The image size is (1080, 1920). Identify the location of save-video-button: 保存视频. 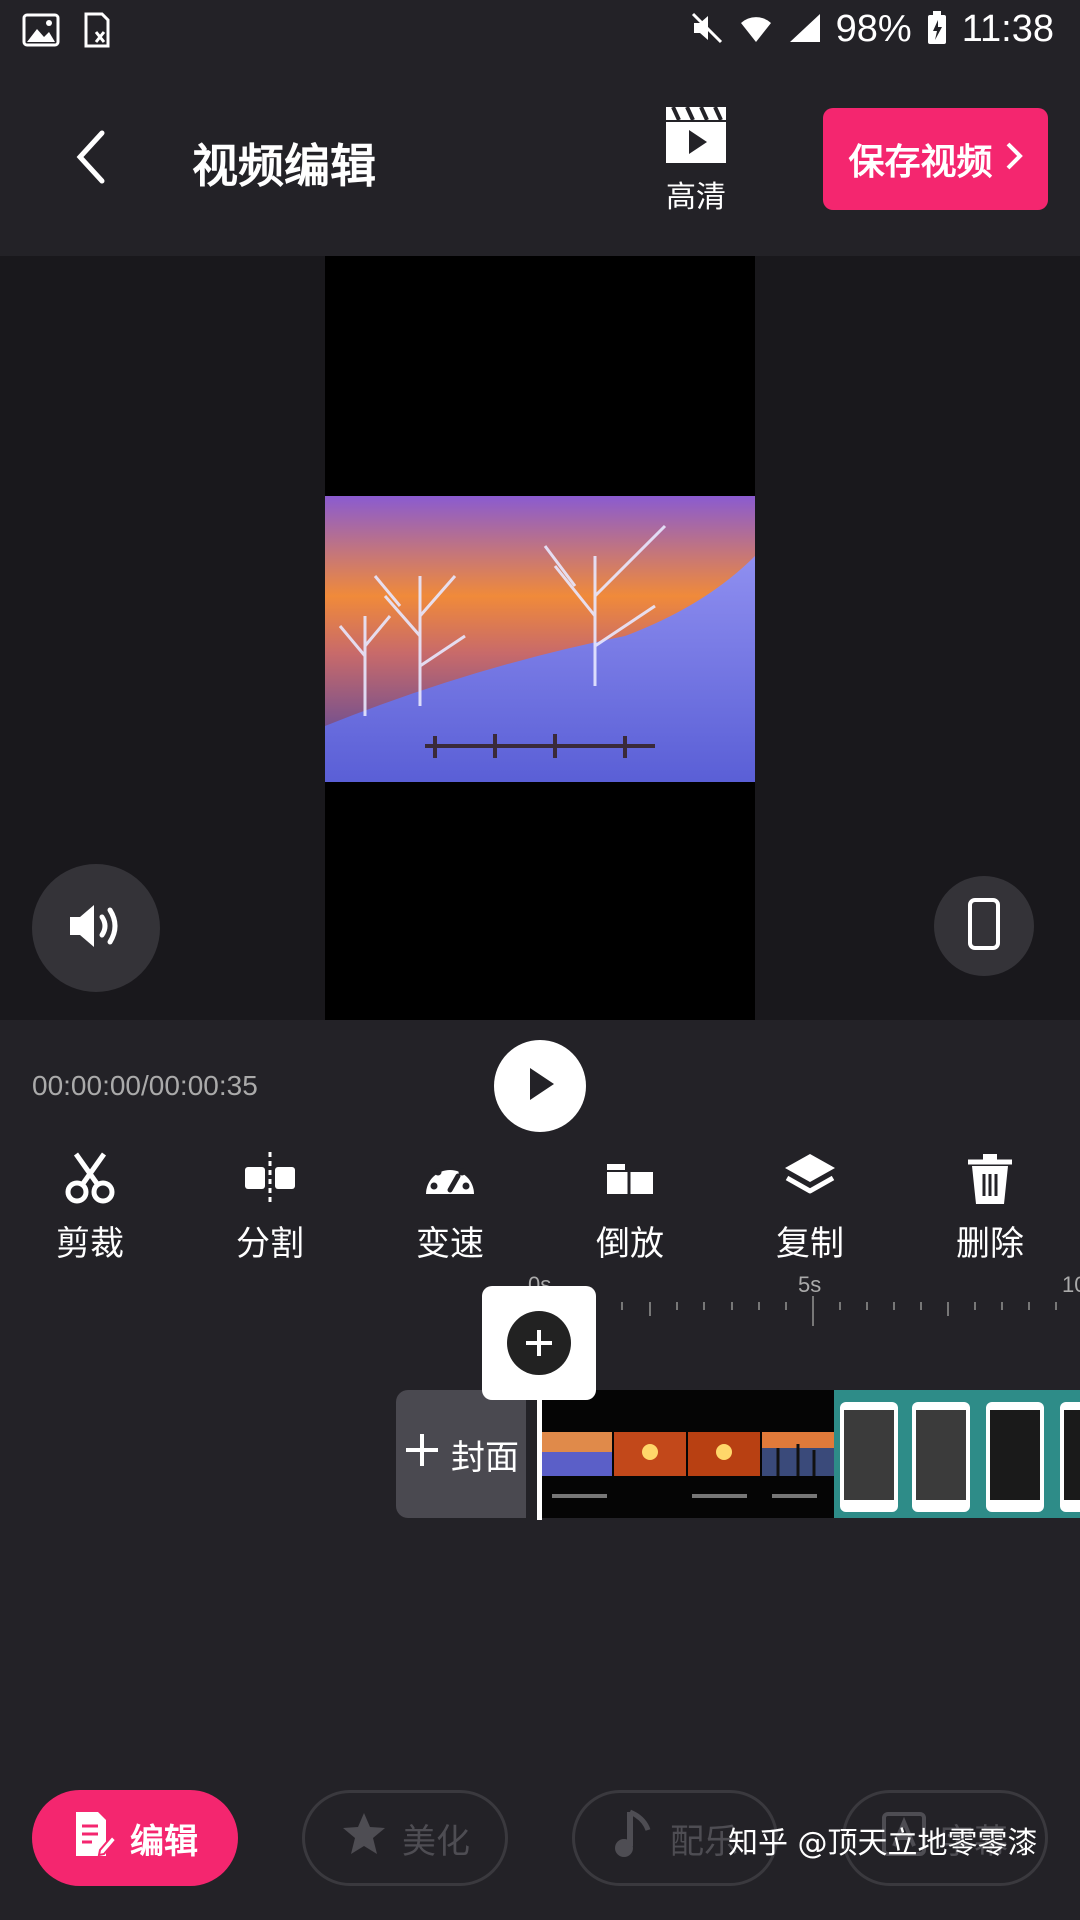
(935, 159).